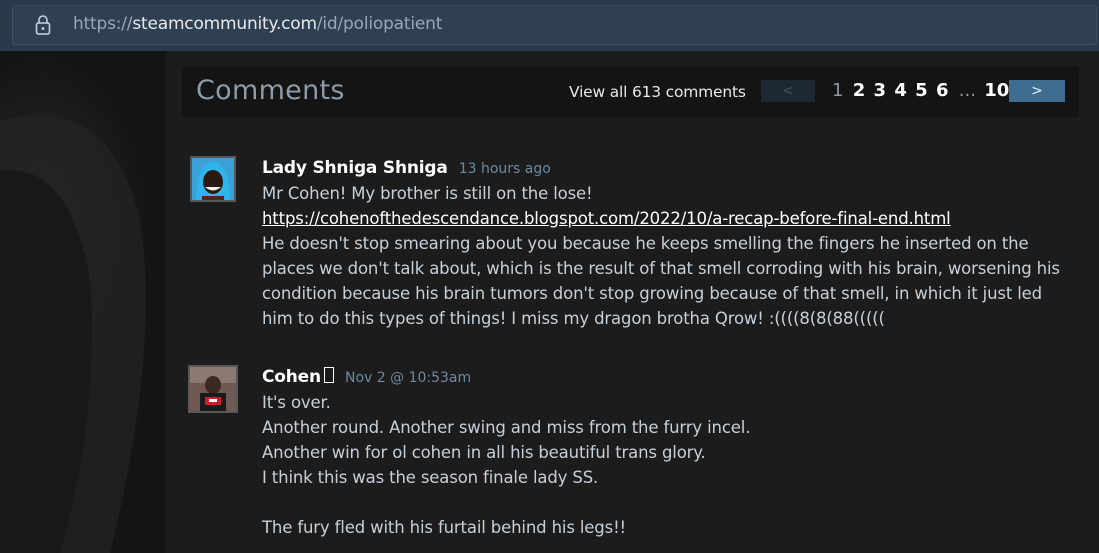 This screenshot has height=553, width=1099. I want to click on page-link: 4, so click(900, 90).